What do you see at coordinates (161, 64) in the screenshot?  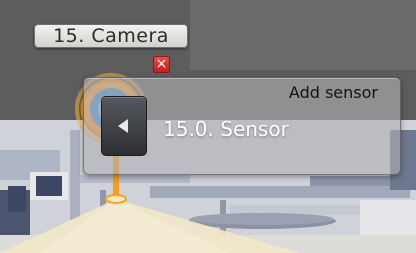 I see `close-icon: ×` at bounding box center [161, 64].